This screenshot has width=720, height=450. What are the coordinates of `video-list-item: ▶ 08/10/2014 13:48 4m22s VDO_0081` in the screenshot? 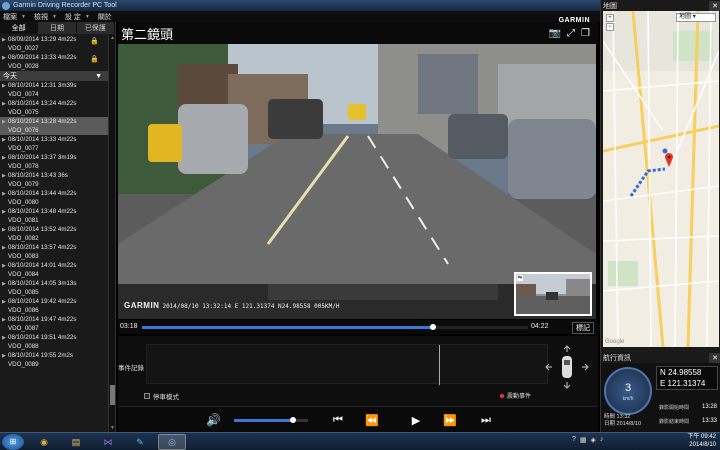 It's located at (54, 216).